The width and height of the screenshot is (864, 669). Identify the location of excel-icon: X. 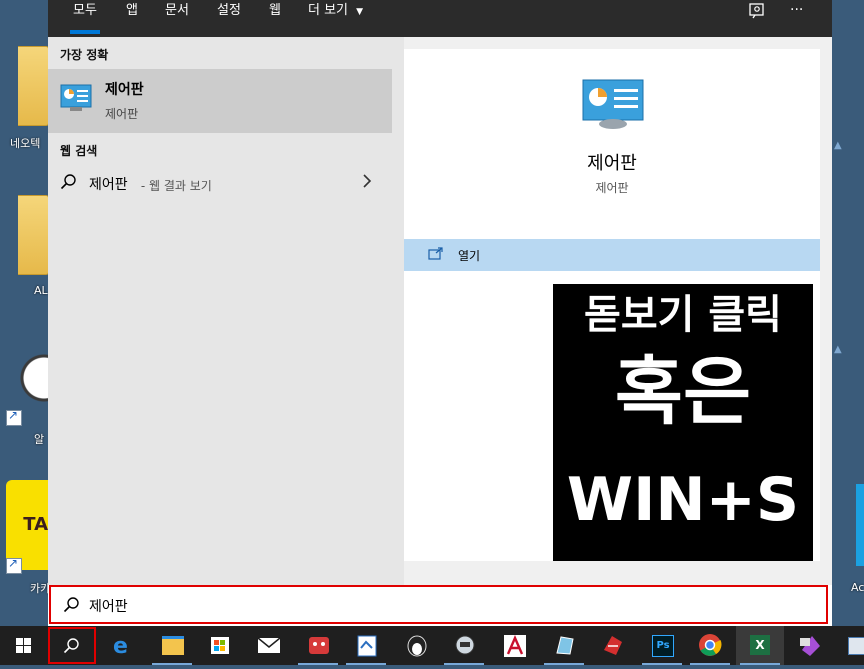
(760, 645).